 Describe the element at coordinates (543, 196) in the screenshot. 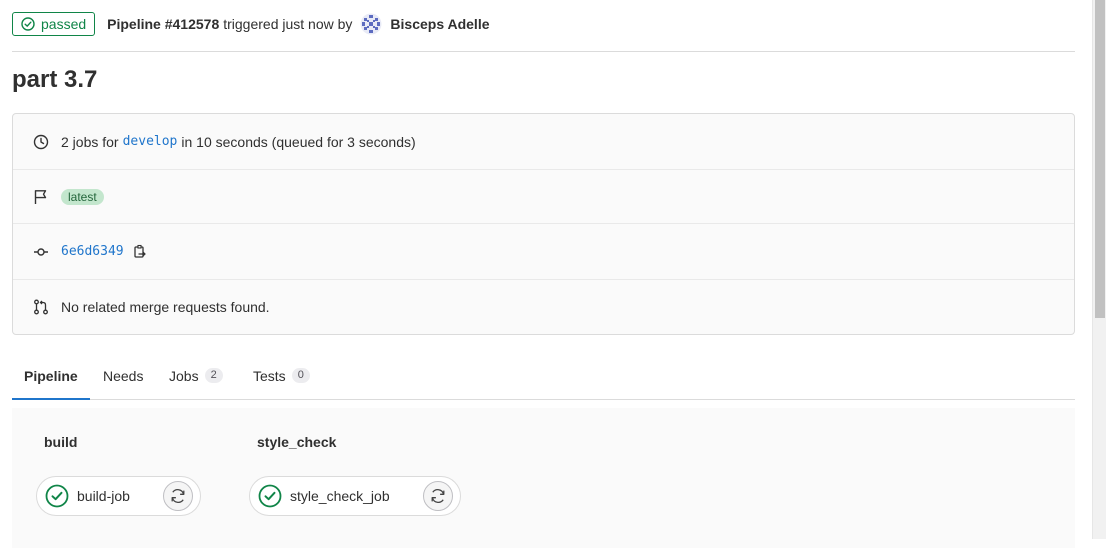

I see `tags-row: latest` at that location.